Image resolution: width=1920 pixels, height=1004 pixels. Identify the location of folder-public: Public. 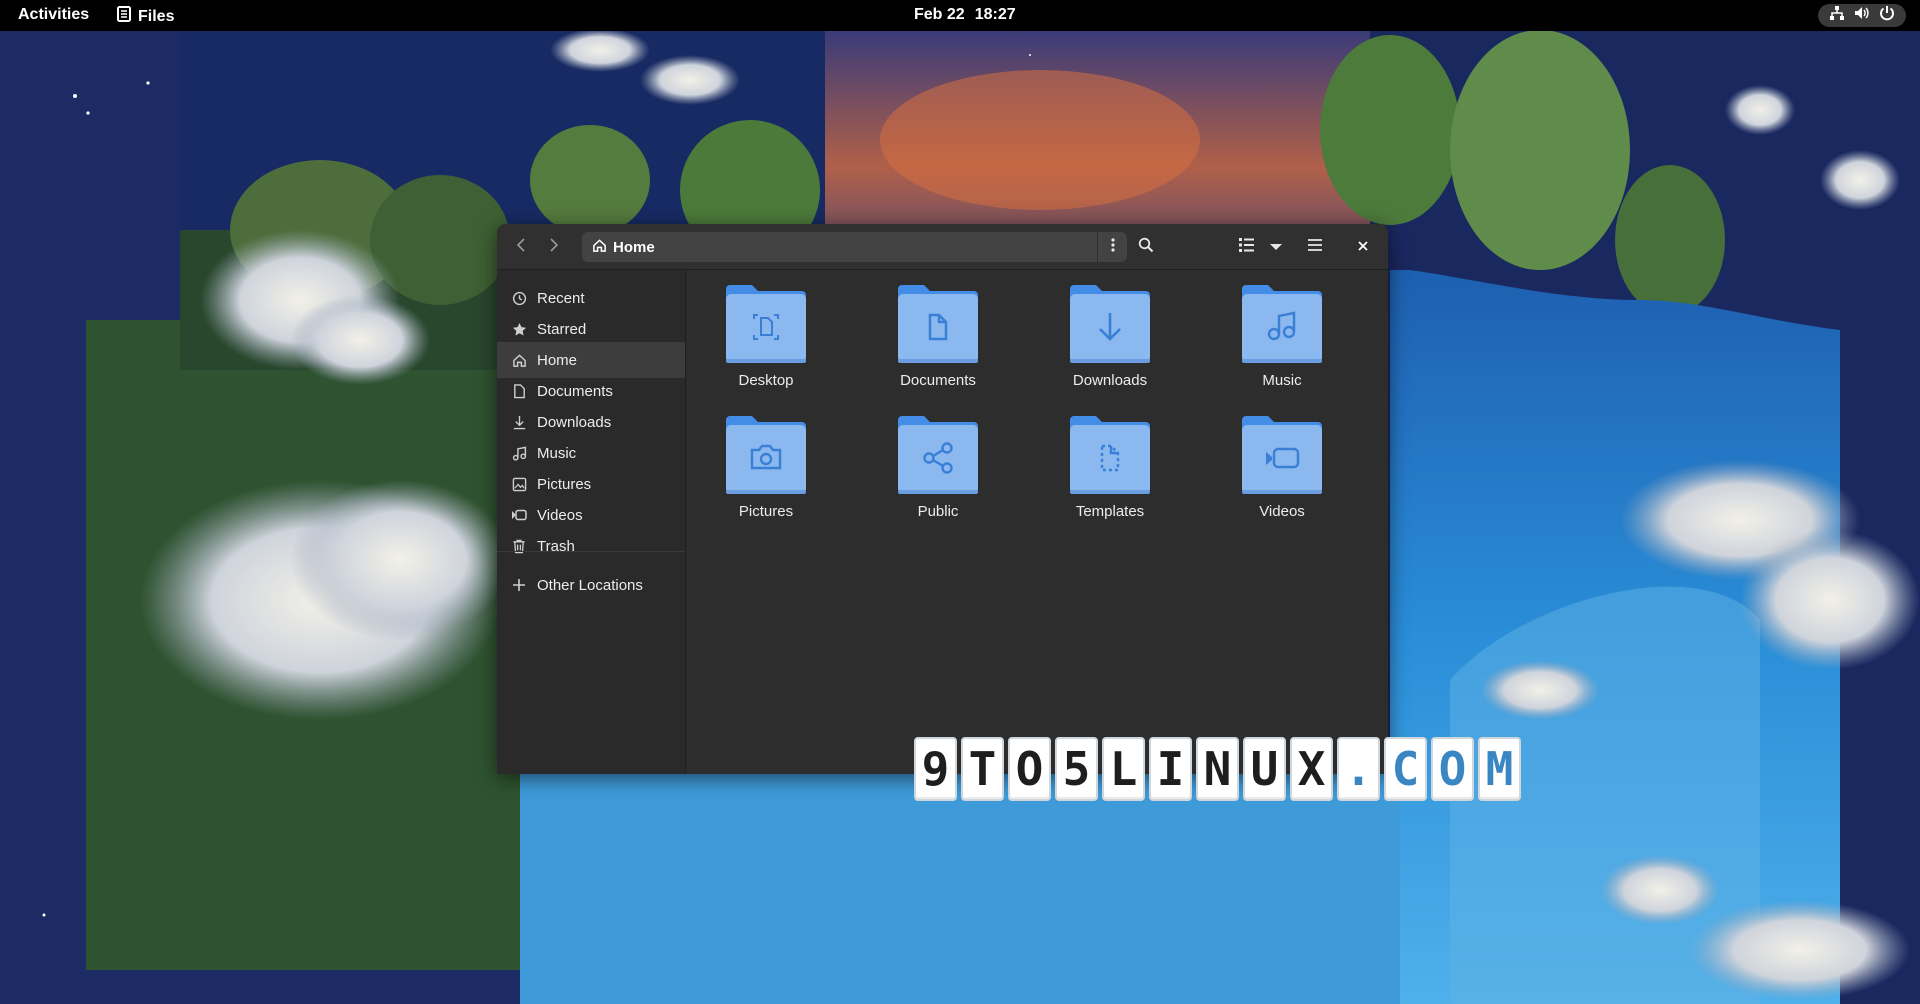
(938, 461).